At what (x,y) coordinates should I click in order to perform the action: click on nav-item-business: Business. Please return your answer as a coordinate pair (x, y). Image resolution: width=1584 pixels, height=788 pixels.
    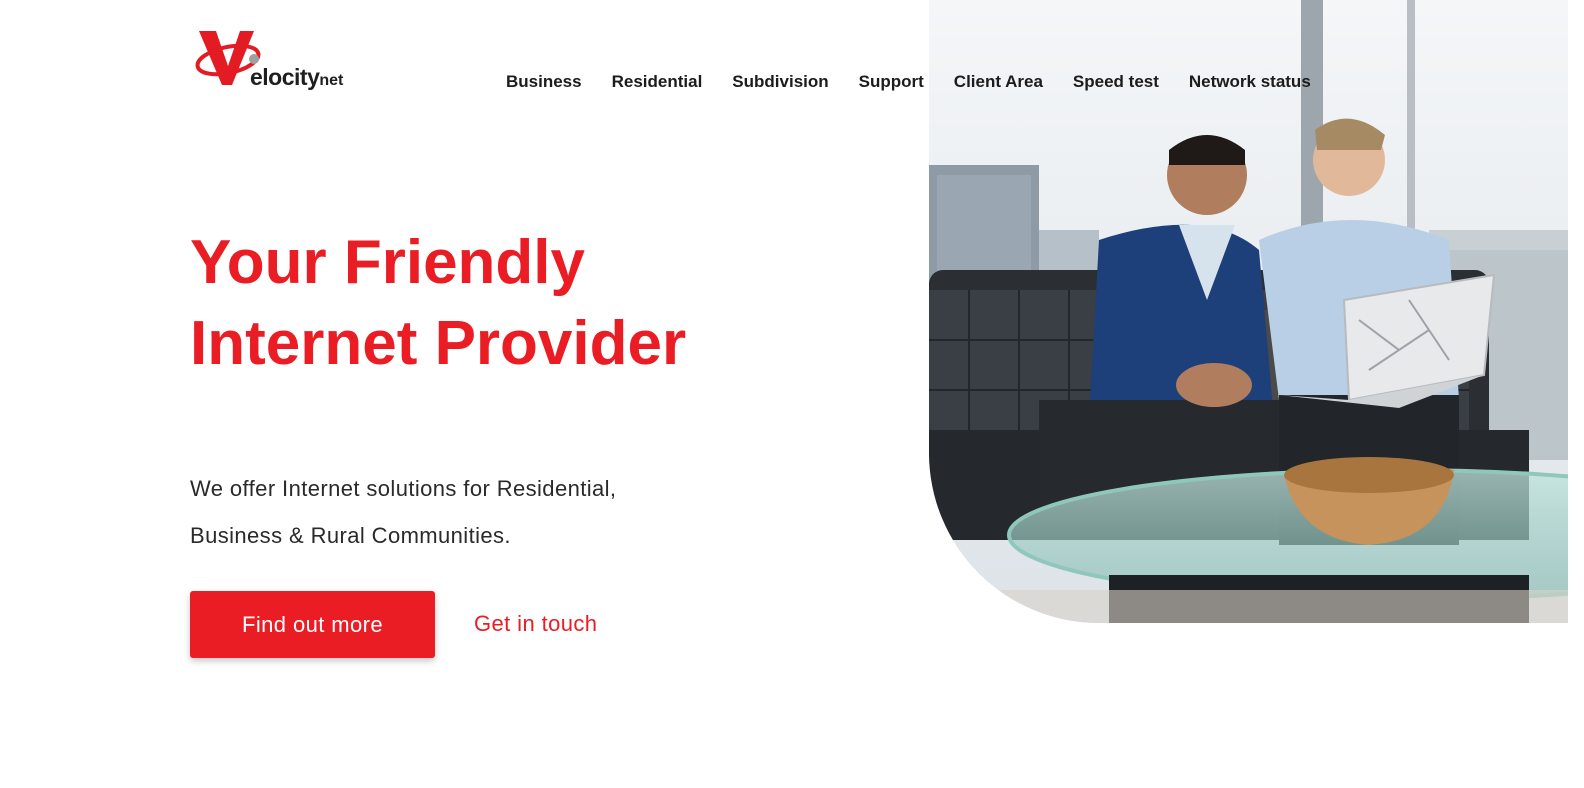
    Looking at the image, I should click on (544, 82).